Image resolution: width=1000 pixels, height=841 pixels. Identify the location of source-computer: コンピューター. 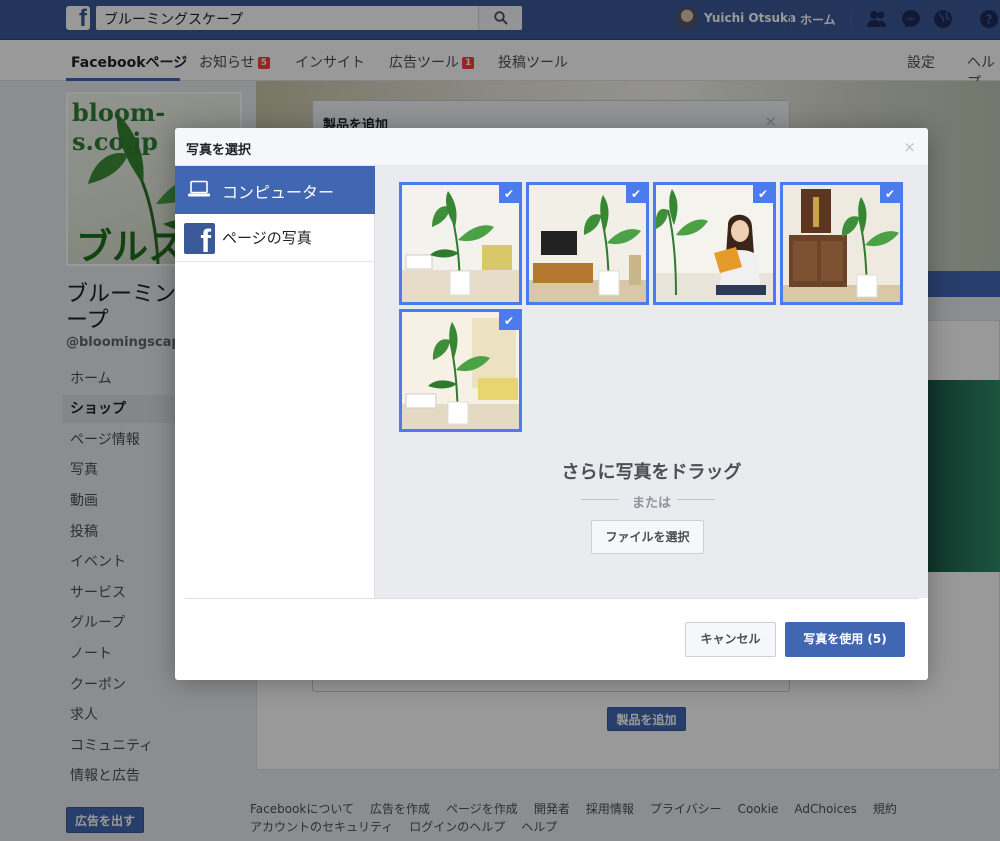
(285, 190).